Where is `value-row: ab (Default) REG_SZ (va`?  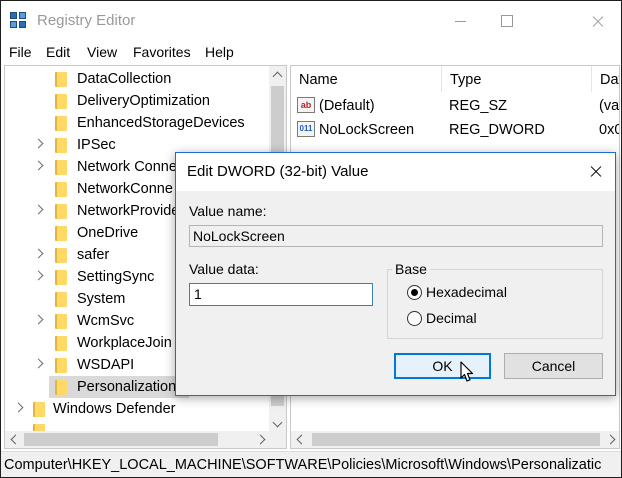
value-row: ab (Default) REG_SZ (va is located at coordinates (455, 106).